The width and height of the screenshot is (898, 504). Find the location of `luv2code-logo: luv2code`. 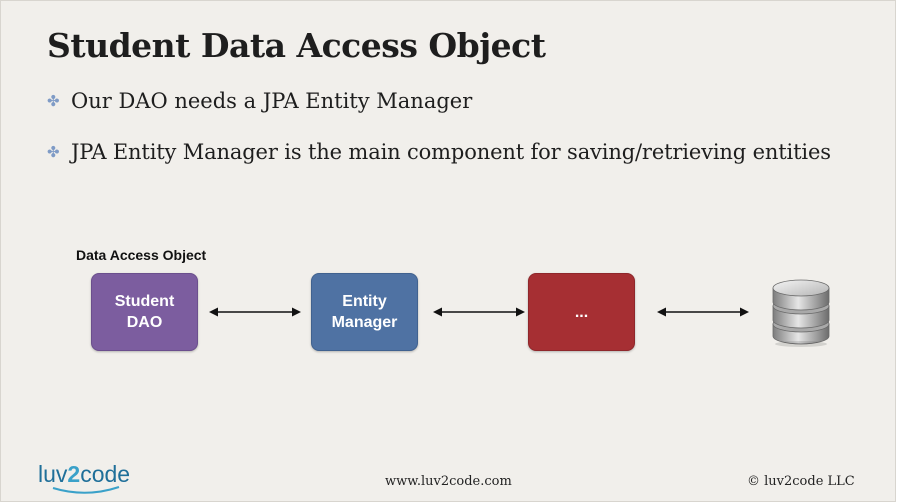

luv2code-logo: luv2code is located at coordinates (84, 474).